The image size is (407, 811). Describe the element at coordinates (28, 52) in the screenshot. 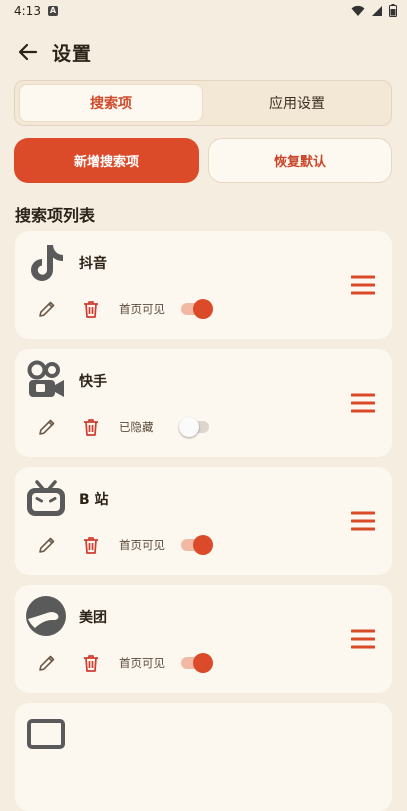

I see `back-arrow-icon` at that location.